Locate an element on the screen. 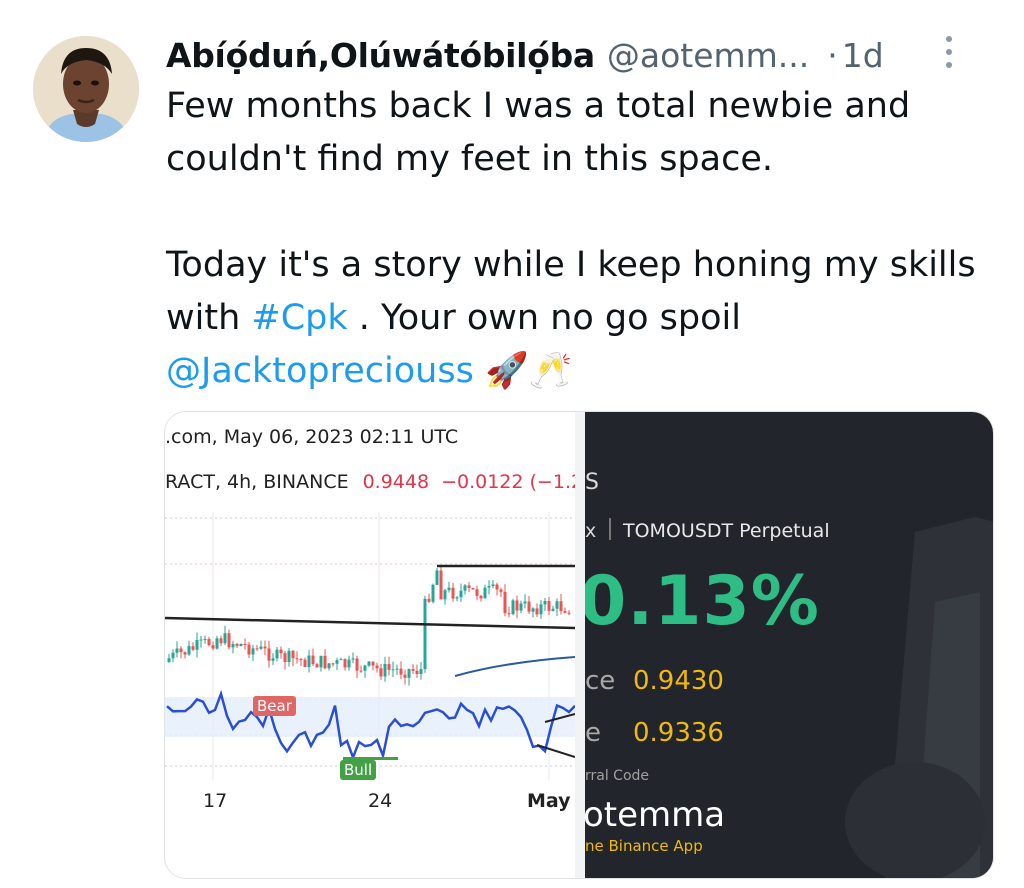  tweet-line: couldn't find my feet in this space. is located at coordinates (469, 159).